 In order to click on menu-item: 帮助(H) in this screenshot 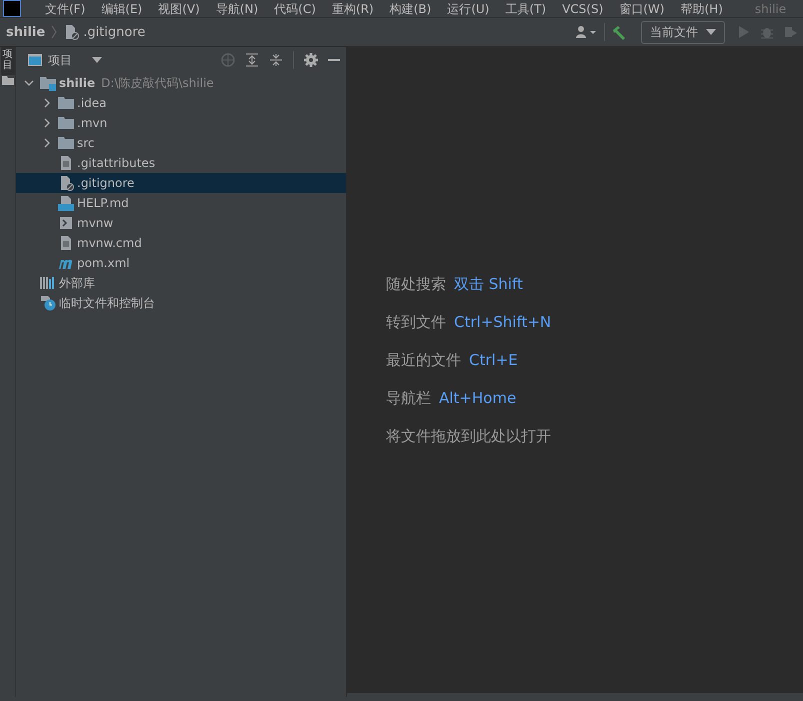, I will do `click(701, 8)`.